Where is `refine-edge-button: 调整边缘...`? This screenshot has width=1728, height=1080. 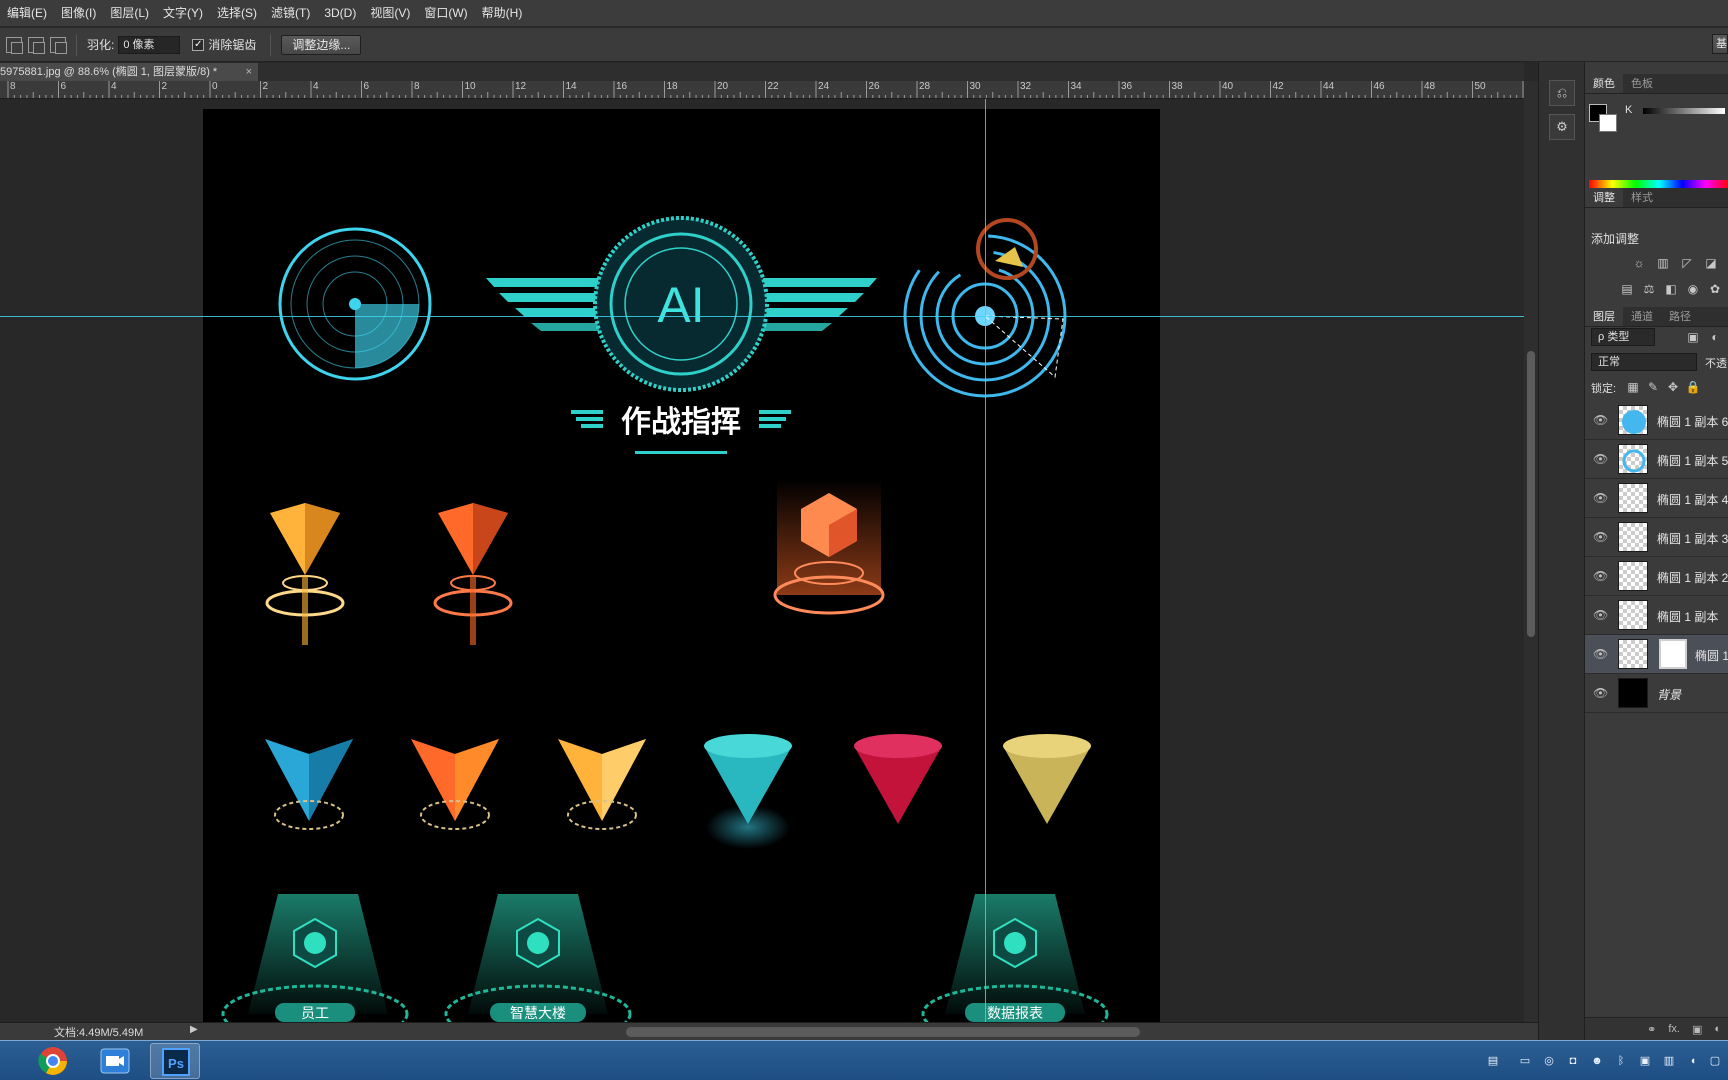
refine-edge-button: 调整边缘... is located at coordinates (321, 44).